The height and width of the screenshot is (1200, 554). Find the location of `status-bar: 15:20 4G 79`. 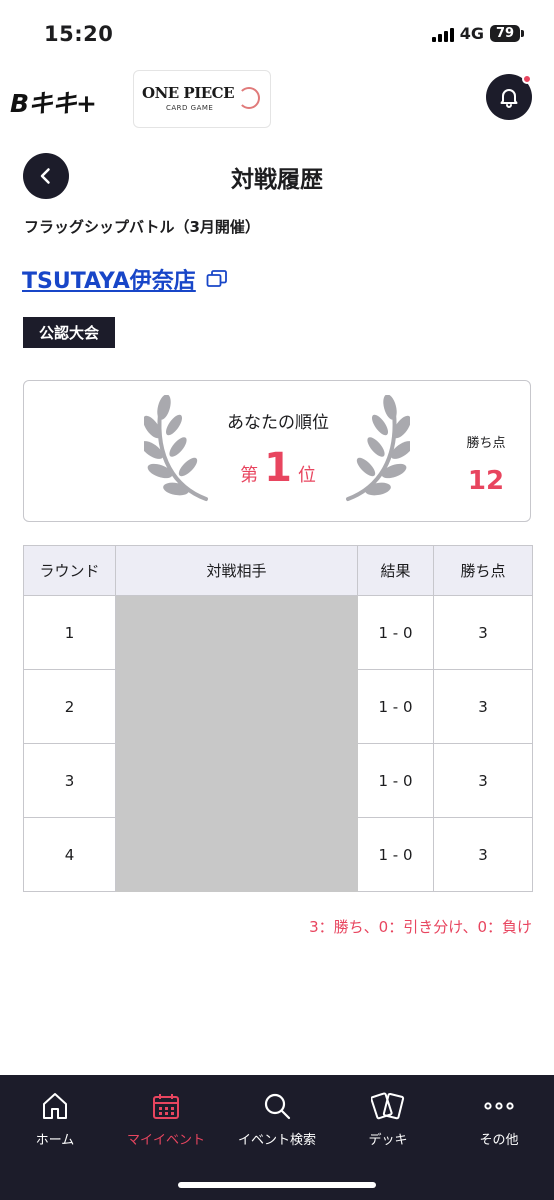

status-bar: 15:20 4G 79 is located at coordinates (277, 33).